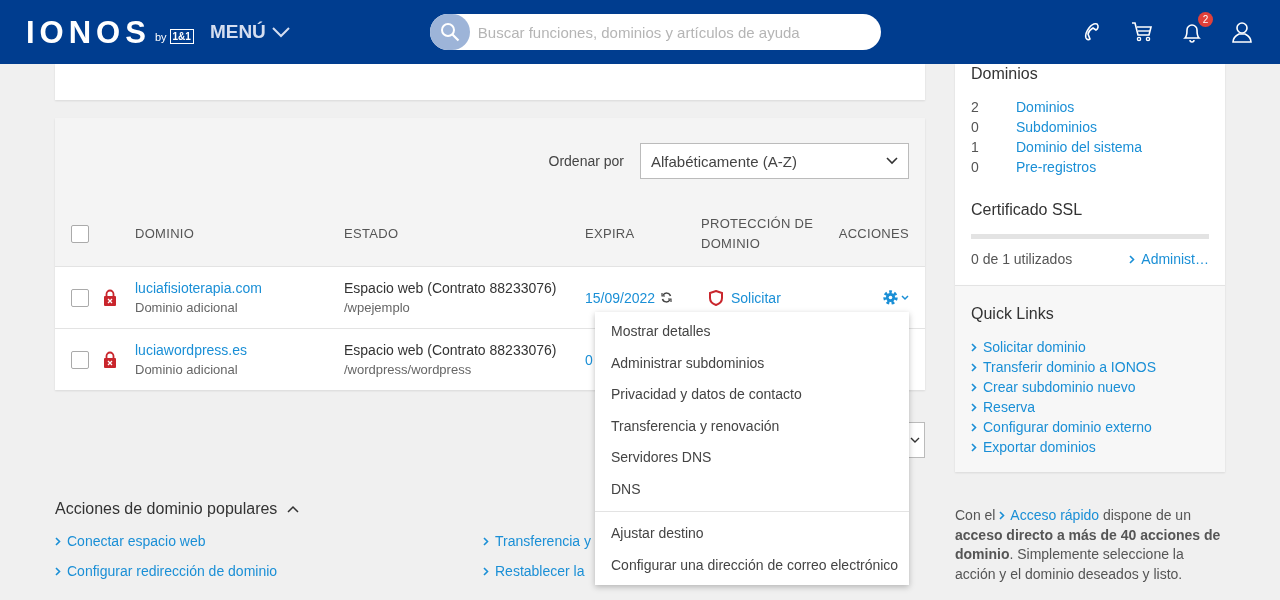 The height and width of the screenshot is (600, 1280). I want to click on cart-icon, so click(1142, 32).